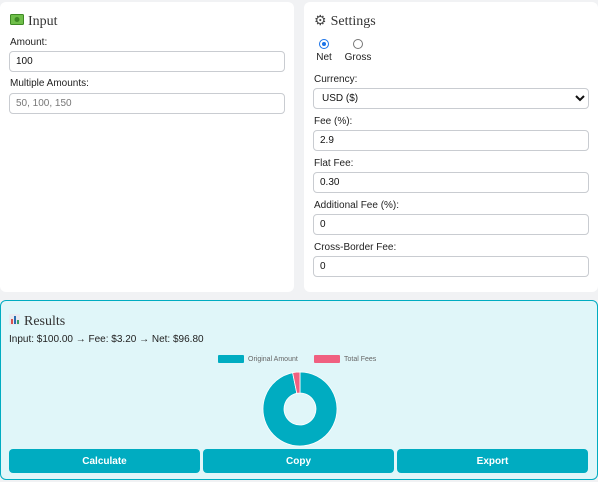 This screenshot has width=598, height=482. What do you see at coordinates (49, 83) in the screenshot?
I see `multiple-amounts-label: Multiple Amounts:` at bounding box center [49, 83].